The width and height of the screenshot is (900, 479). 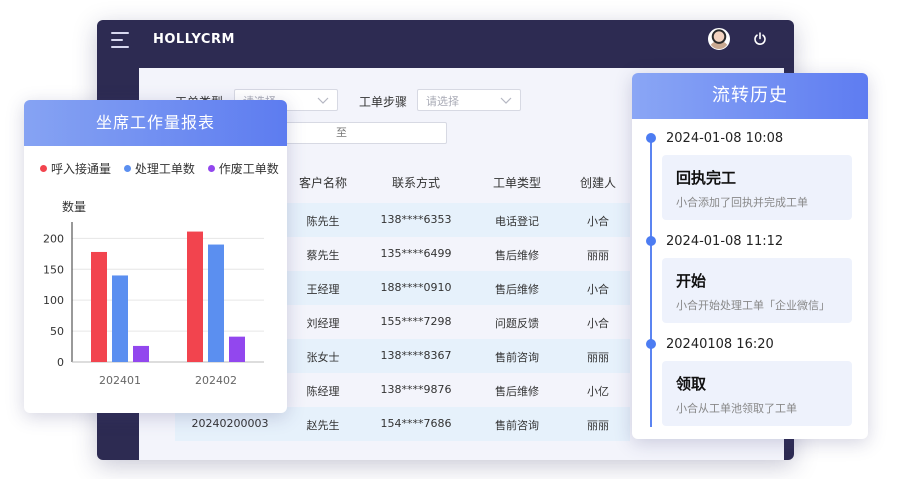 I want to click on history-title: 流转历史, so click(x=750, y=96).